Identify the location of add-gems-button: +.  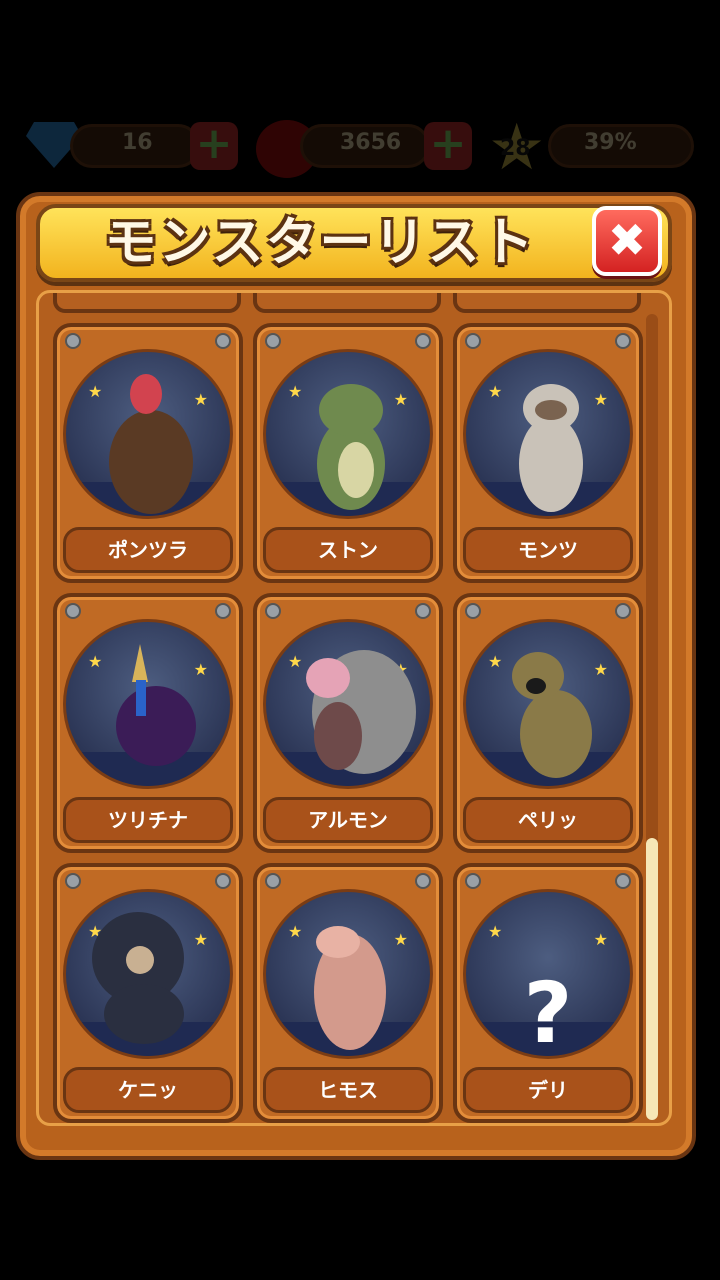
(214, 146).